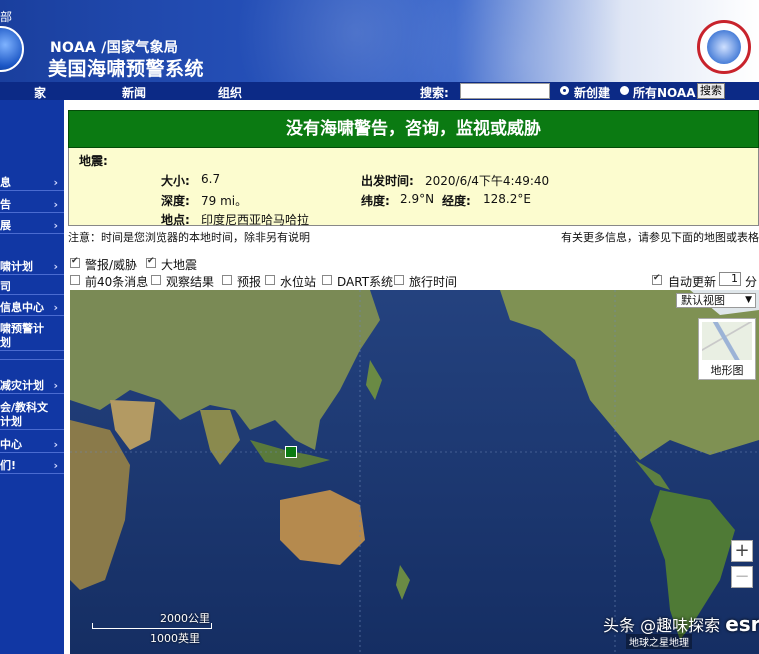 This screenshot has width=759, height=654. Describe the element at coordinates (748, 300) in the screenshot. I see `caret-down-icon: ▼` at that location.